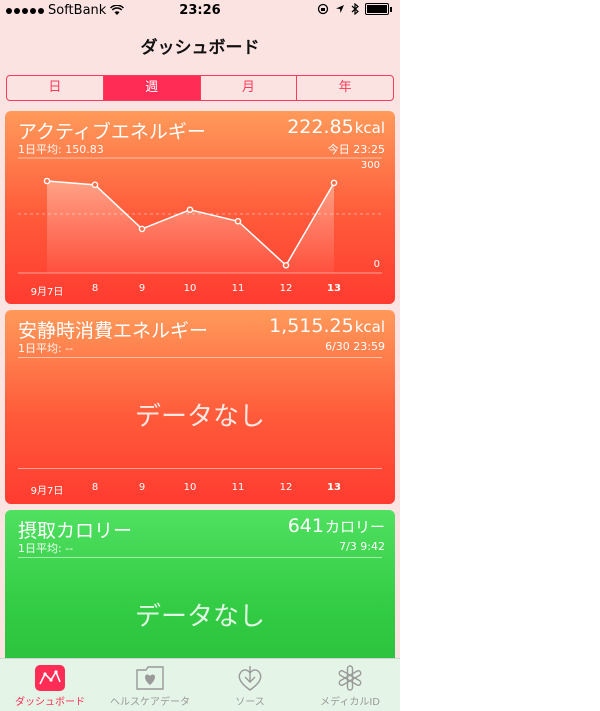  What do you see at coordinates (75, 531) in the screenshot?
I see `card-title: 摂取カロリー` at bounding box center [75, 531].